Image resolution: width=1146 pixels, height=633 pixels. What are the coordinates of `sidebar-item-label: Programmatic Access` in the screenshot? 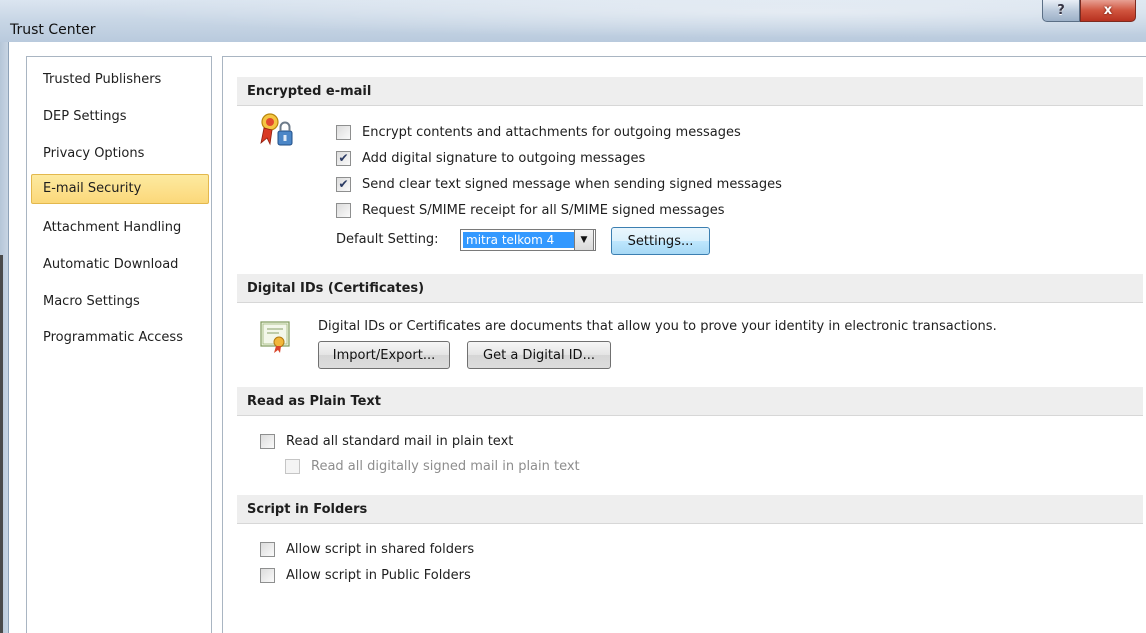 It's located at (113, 337).